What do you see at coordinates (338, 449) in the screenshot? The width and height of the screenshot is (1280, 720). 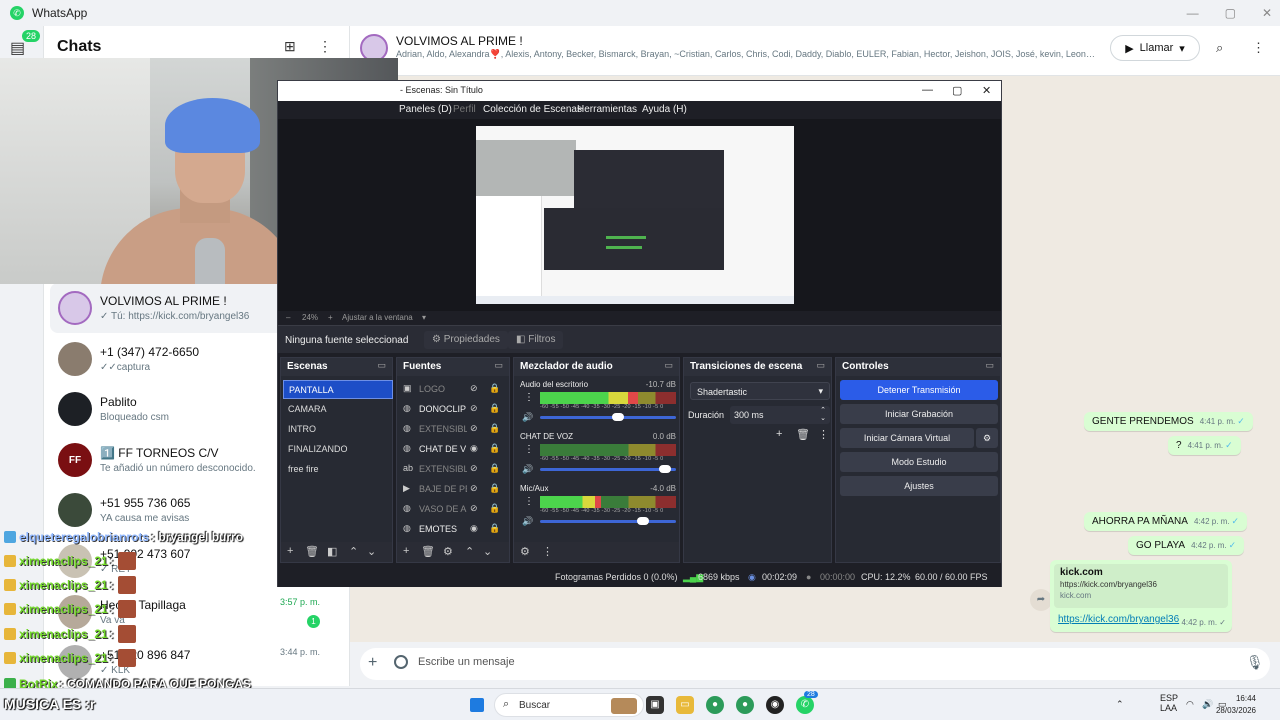 I see `scene-item: FINALIZANDO` at bounding box center [338, 449].